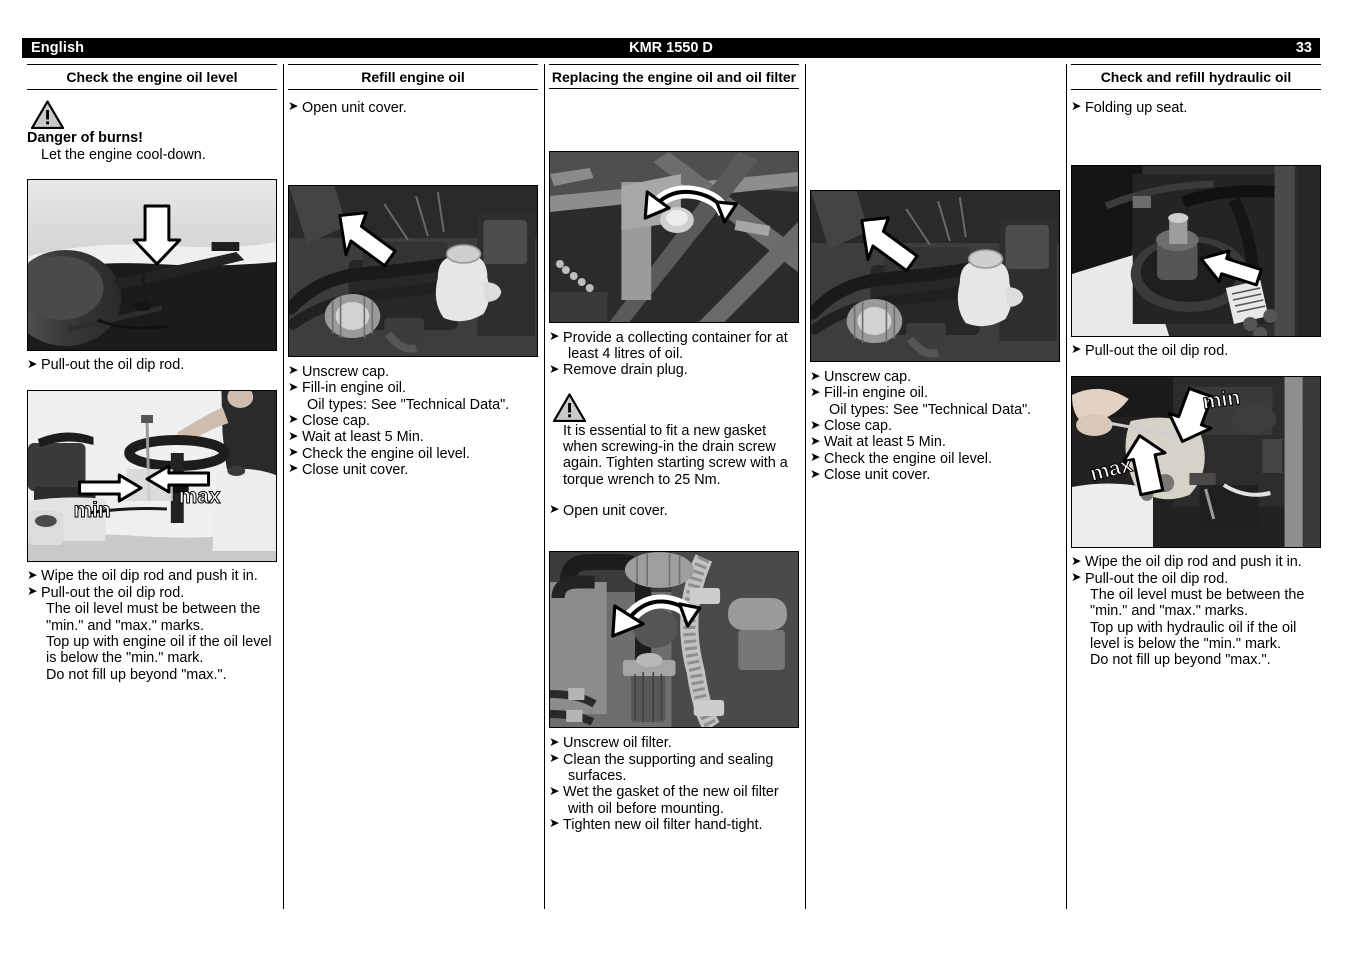  What do you see at coordinates (1185, 643) in the screenshot?
I see `step-subtext: level is below the "min." mark.` at bounding box center [1185, 643].